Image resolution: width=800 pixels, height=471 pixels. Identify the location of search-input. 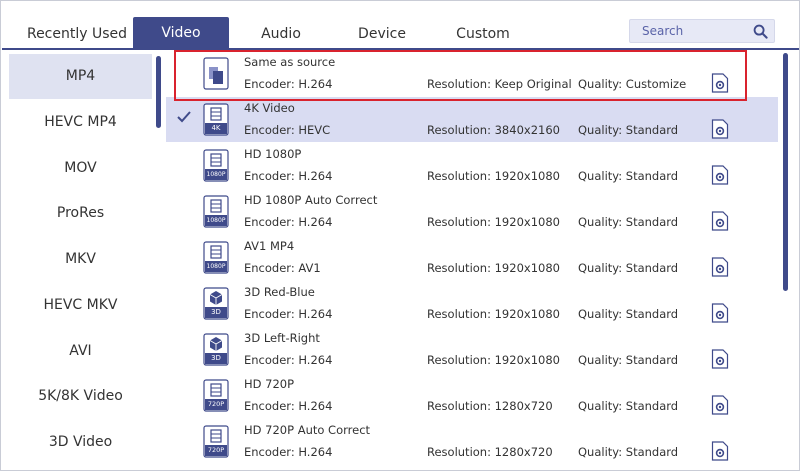
(694, 31).